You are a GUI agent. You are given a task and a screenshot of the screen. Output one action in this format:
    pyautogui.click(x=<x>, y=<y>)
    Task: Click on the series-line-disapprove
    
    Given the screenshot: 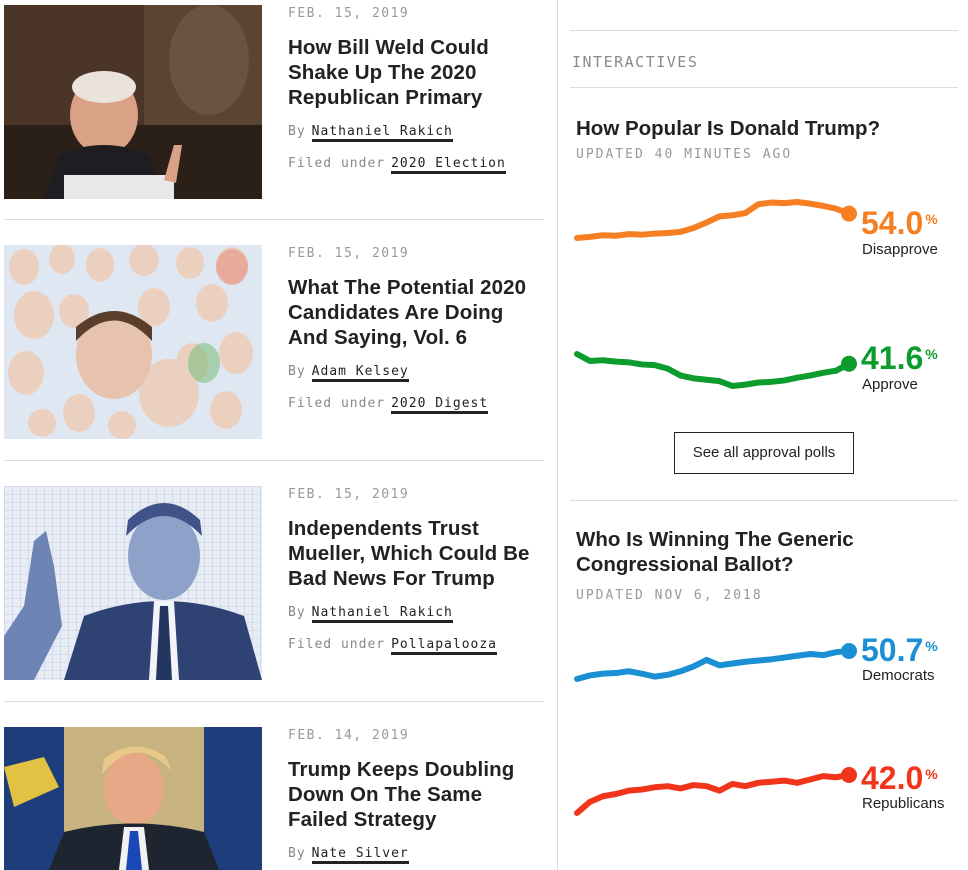 What is the action you would take?
    pyautogui.click(x=713, y=220)
    